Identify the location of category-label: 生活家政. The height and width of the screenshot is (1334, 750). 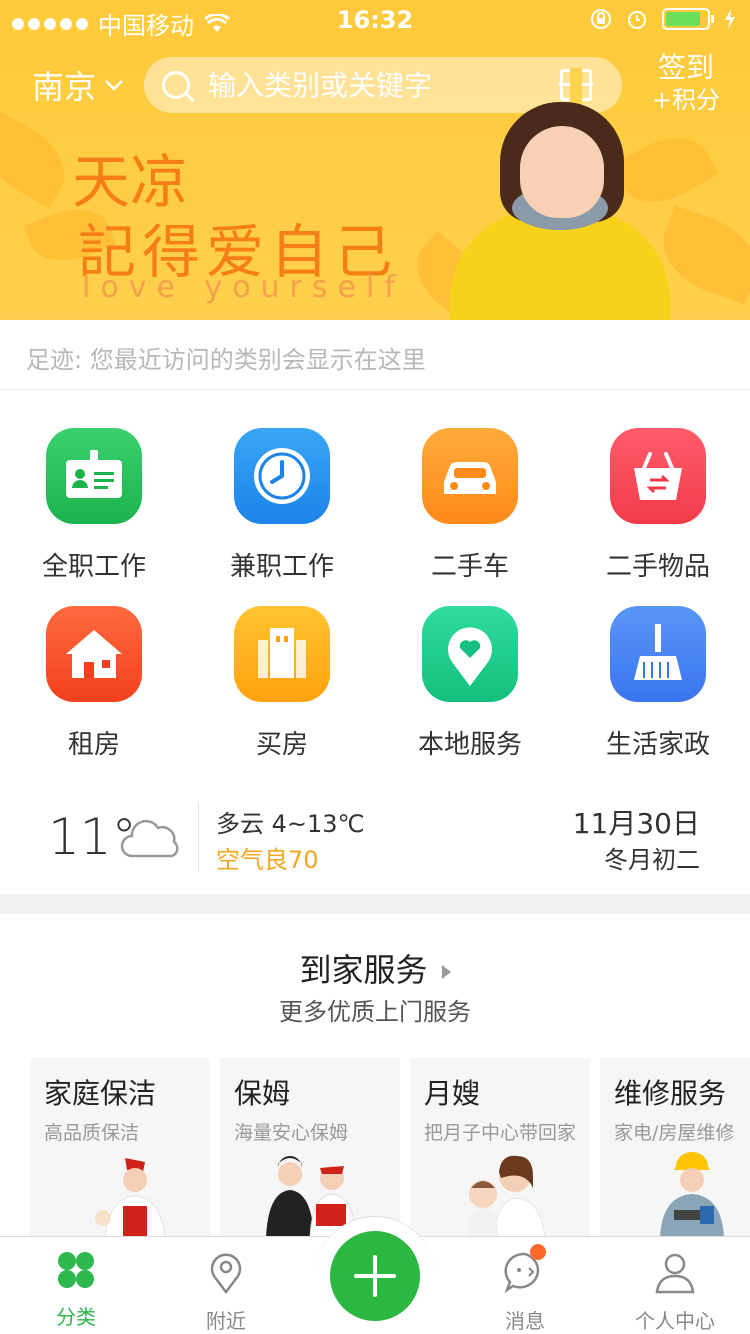
(657, 745).